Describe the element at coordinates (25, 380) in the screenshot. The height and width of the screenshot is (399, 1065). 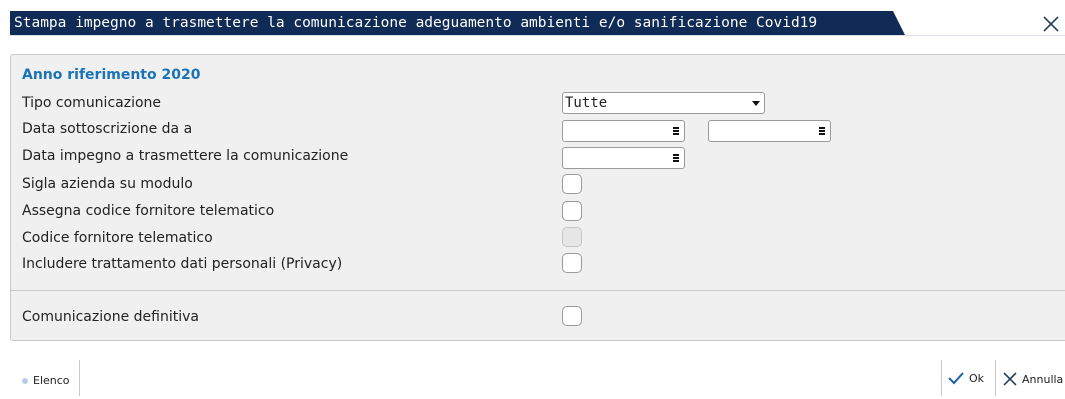
I see `bullet-icon` at that location.